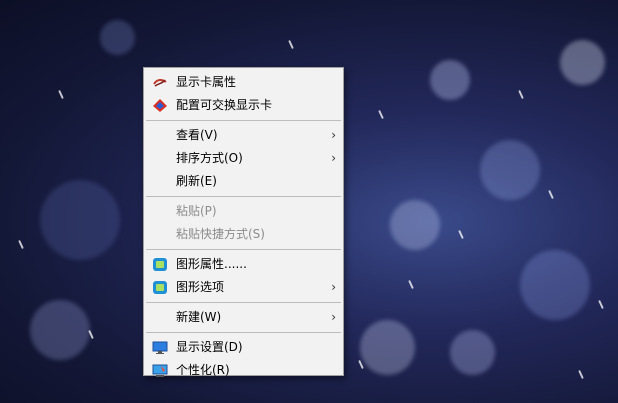 The height and width of the screenshot is (403, 618). What do you see at coordinates (209, 347) in the screenshot?
I see `menu-item-label: 显示设置(D)` at bounding box center [209, 347].